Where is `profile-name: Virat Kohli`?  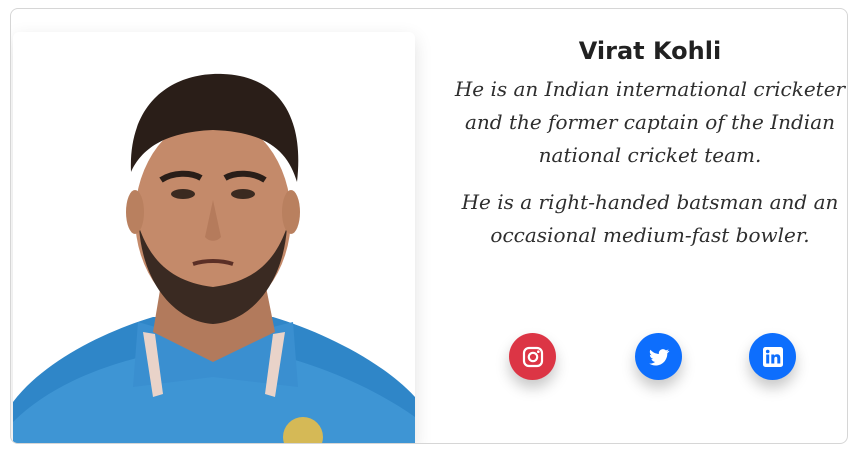
profile-name: Virat Kohli is located at coordinates (650, 51).